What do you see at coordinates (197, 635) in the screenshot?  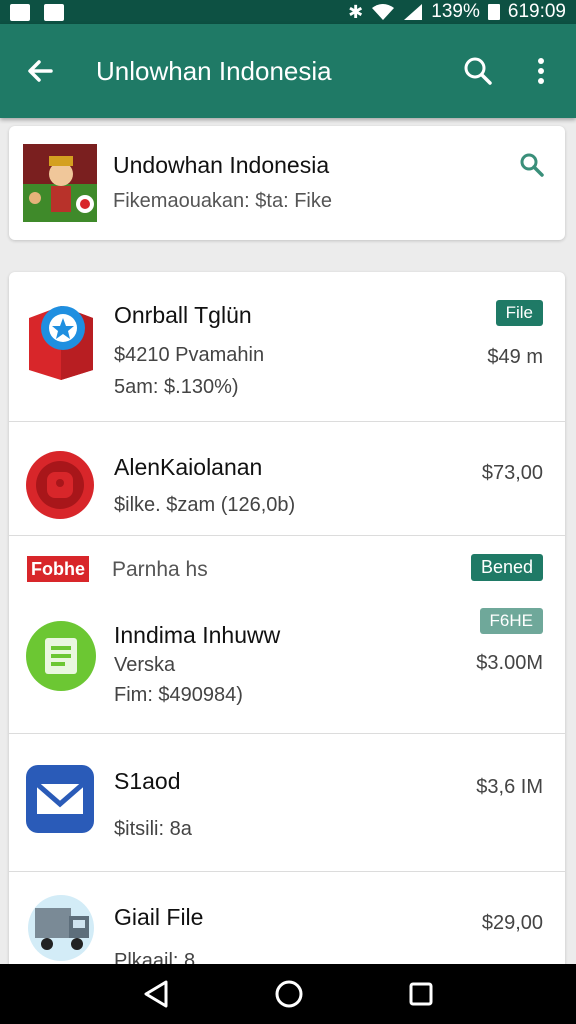 I see `item-title: Inndima Inhuww` at bounding box center [197, 635].